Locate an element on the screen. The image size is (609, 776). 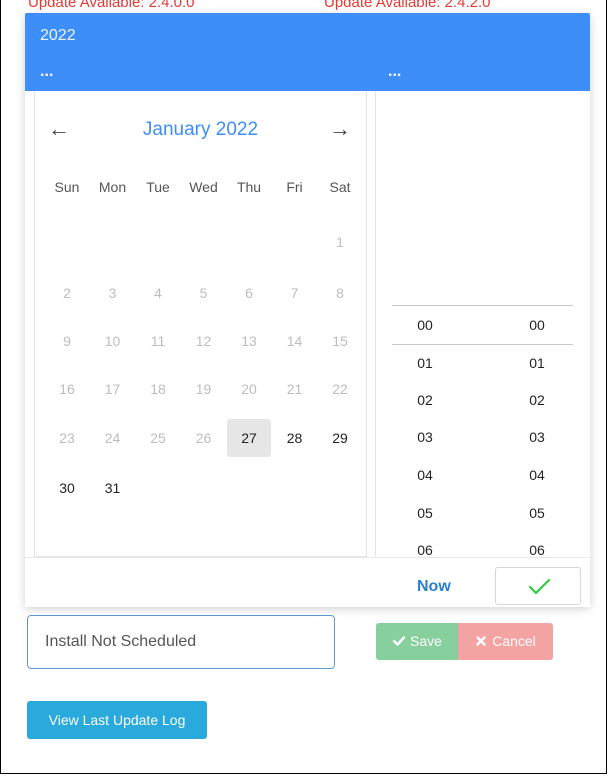
calendar-day: 12 is located at coordinates (203, 341).